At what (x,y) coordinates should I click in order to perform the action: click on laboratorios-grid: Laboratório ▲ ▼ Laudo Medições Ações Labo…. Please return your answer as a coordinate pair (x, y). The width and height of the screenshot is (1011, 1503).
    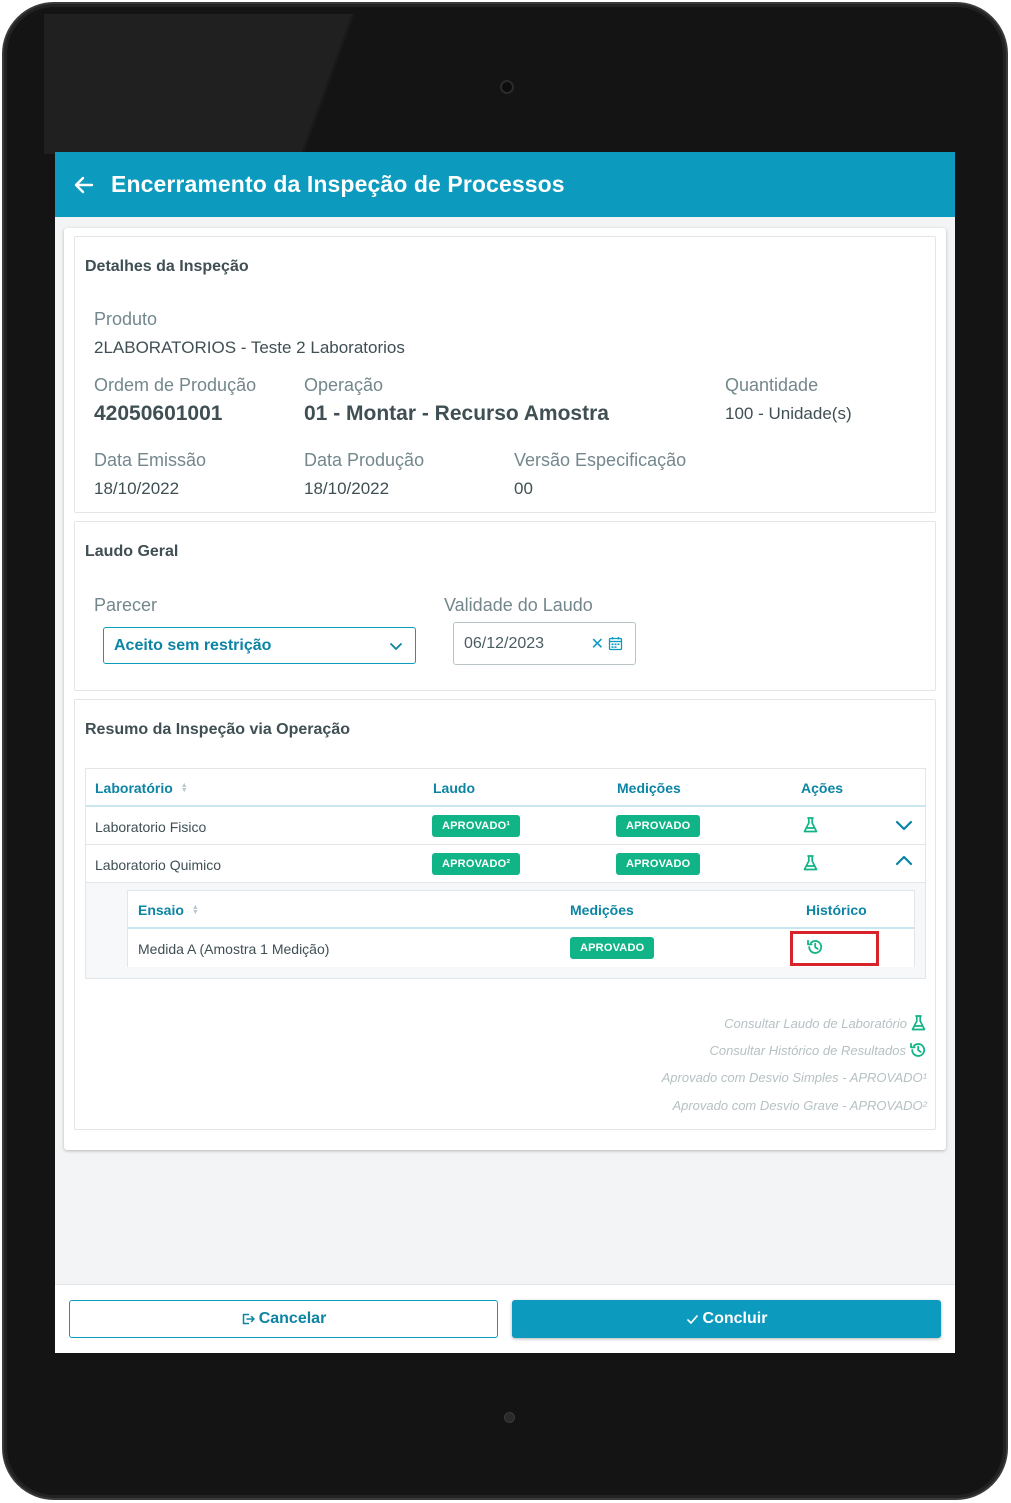
    Looking at the image, I should click on (505, 873).